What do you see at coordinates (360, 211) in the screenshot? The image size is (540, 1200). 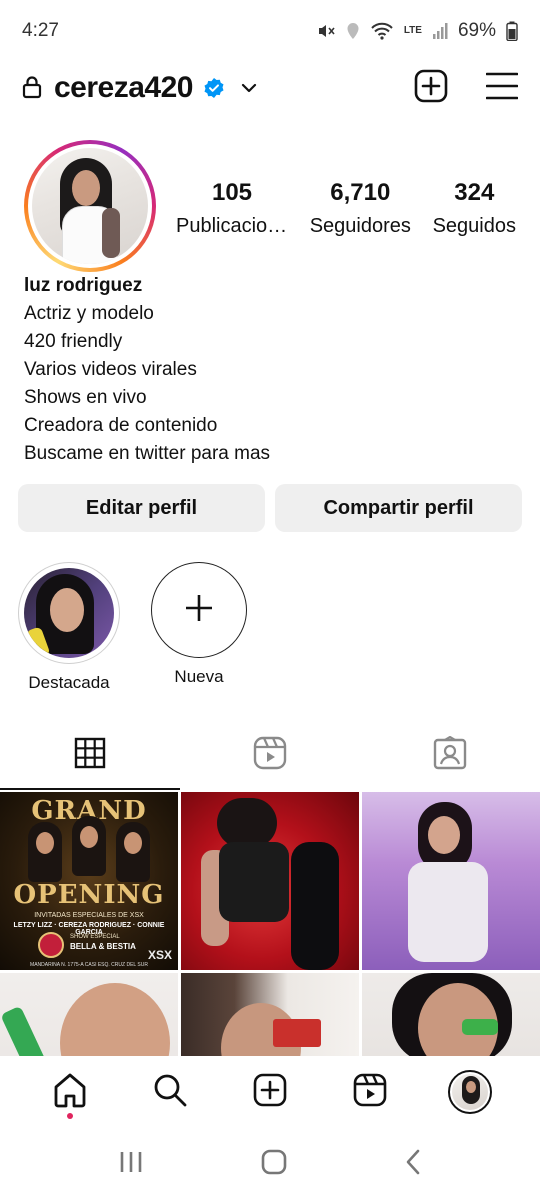 I see `stat-followers: 6,710 Seguidores` at bounding box center [360, 211].